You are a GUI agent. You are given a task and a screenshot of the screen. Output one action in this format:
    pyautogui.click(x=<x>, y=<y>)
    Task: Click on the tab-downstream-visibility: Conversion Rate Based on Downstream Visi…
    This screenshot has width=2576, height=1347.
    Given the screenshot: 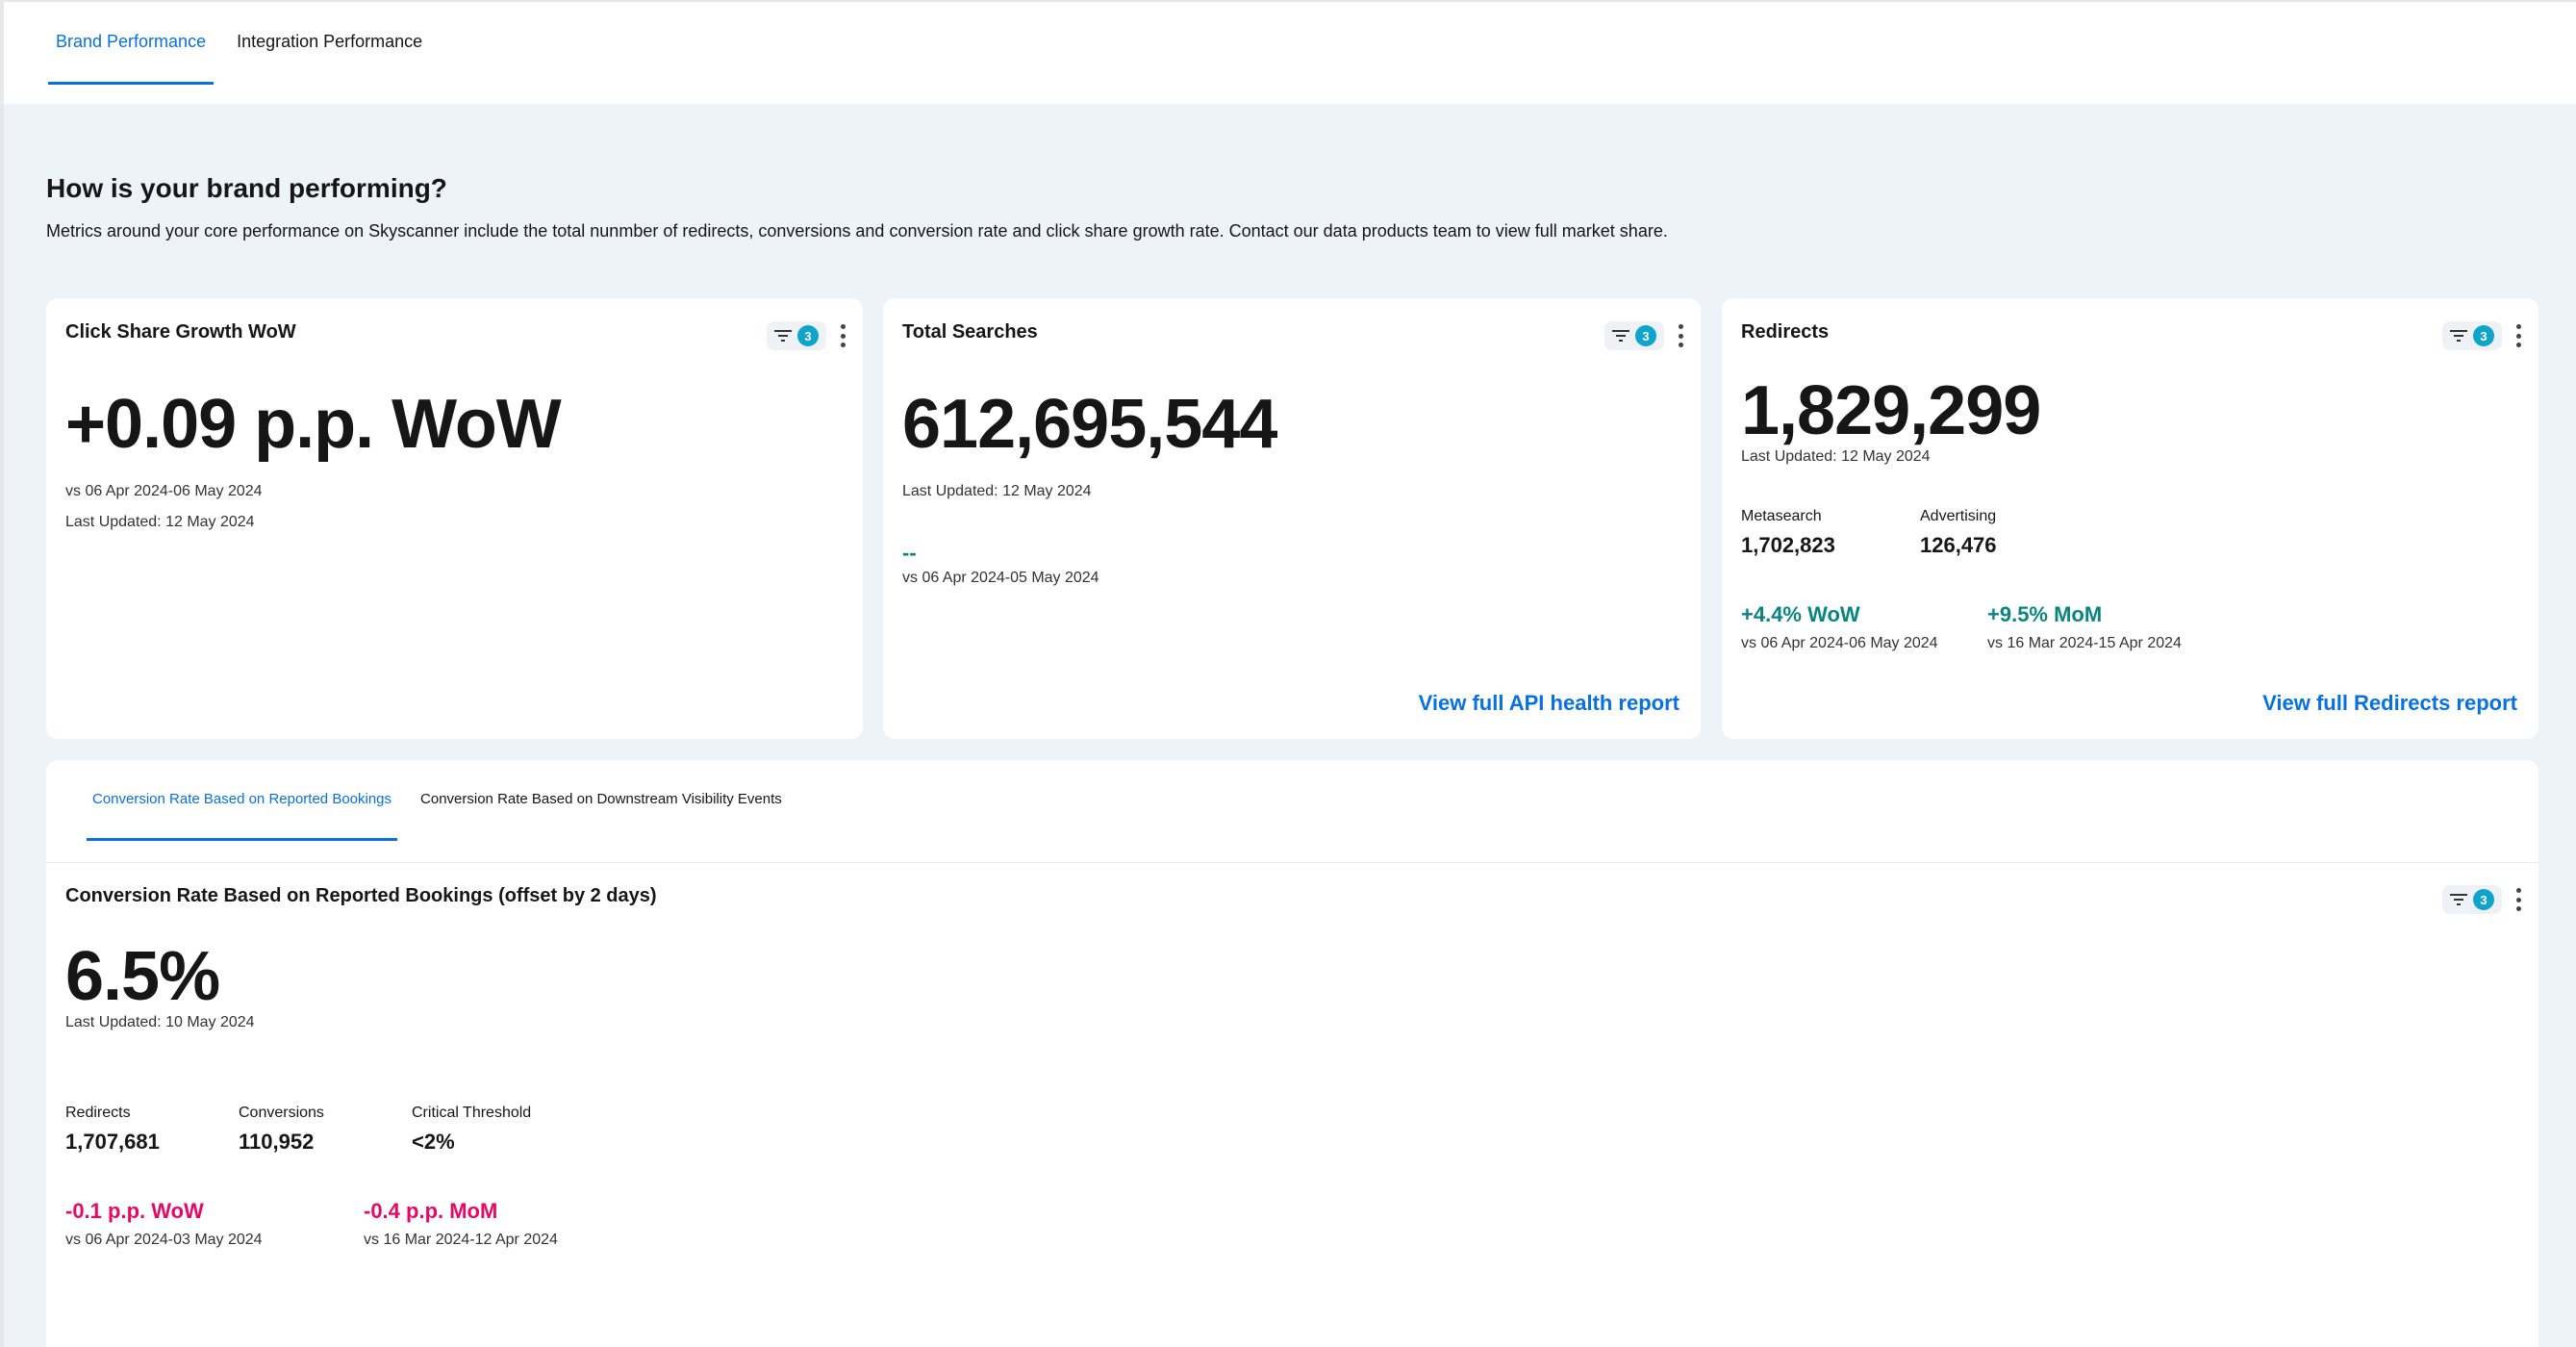 What is the action you would take?
    pyautogui.click(x=601, y=800)
    